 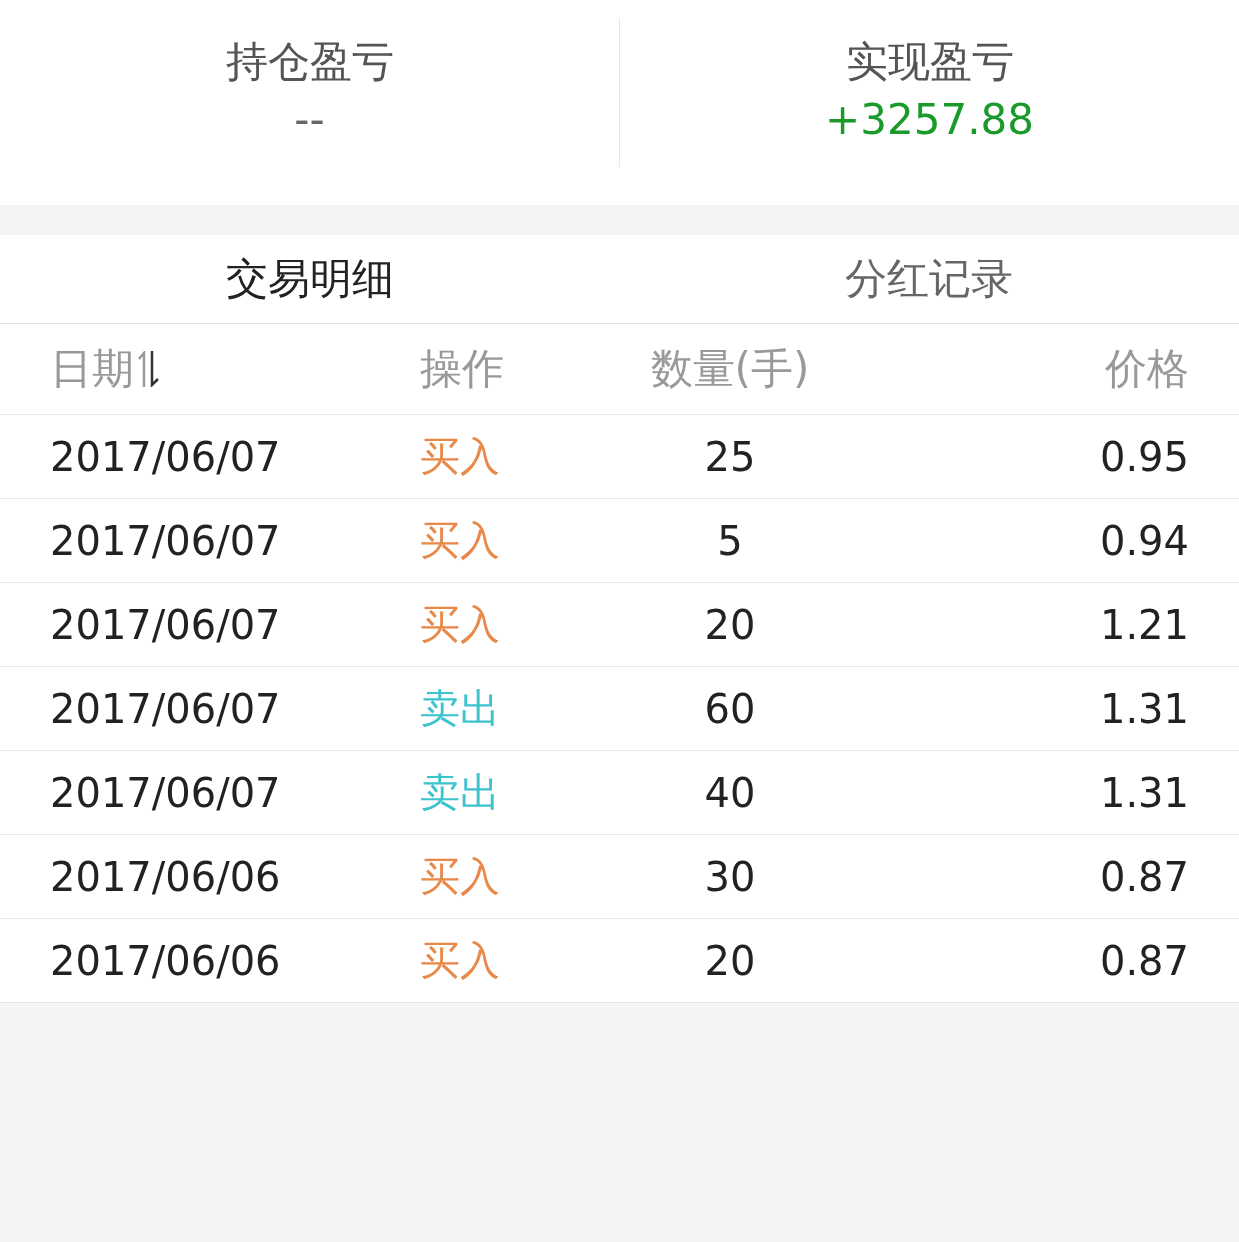 I want to click on quantity-cell-text: 60, so click(x=730, y=708).